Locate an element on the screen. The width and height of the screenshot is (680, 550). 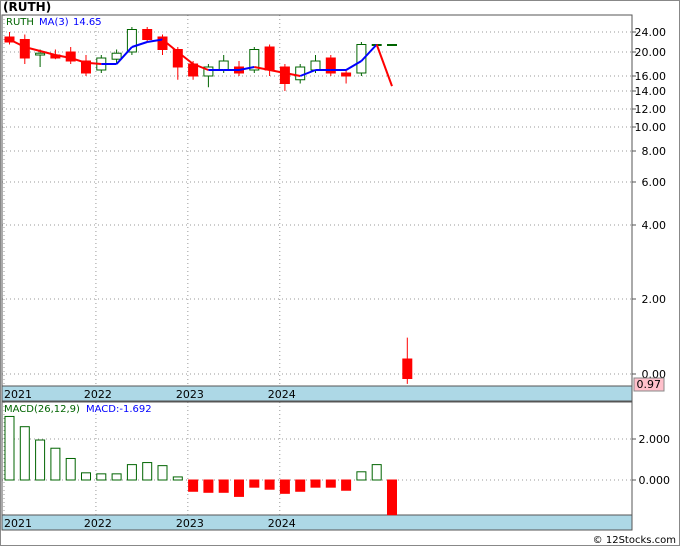
price-x-tick-label: 2024 is located at coordinates (282, 394).